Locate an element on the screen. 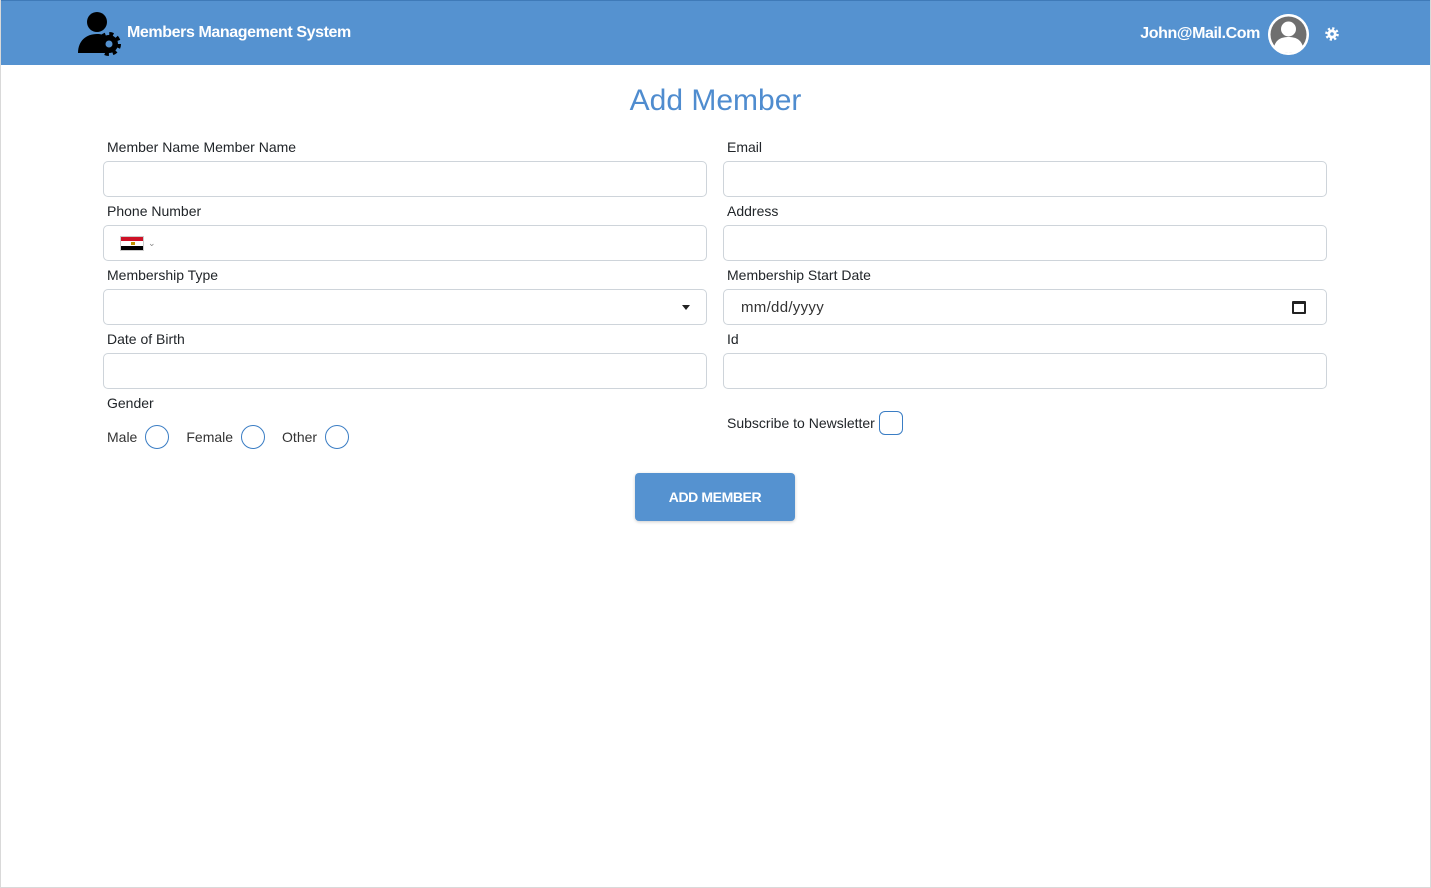 Image resolution: width=1431 pixels, height=888 pixels. top-navbar: Members Management System John@Mail.Com is located at coordinates (715, 32).